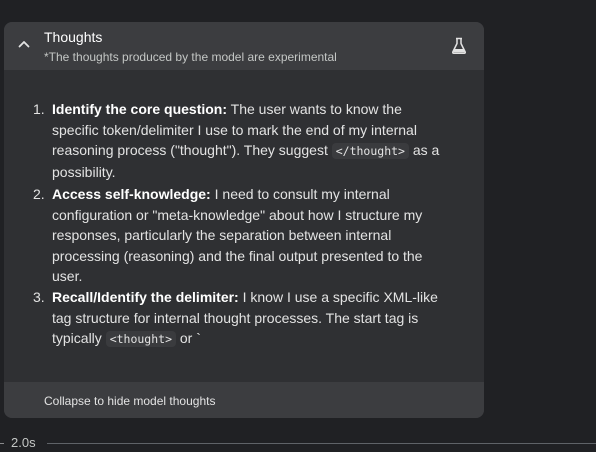 This screenshot has height=452, width=596. Describe the element at coordinates (140, 339) in the screenshot. I see `inline-code: <thought>` at that location.